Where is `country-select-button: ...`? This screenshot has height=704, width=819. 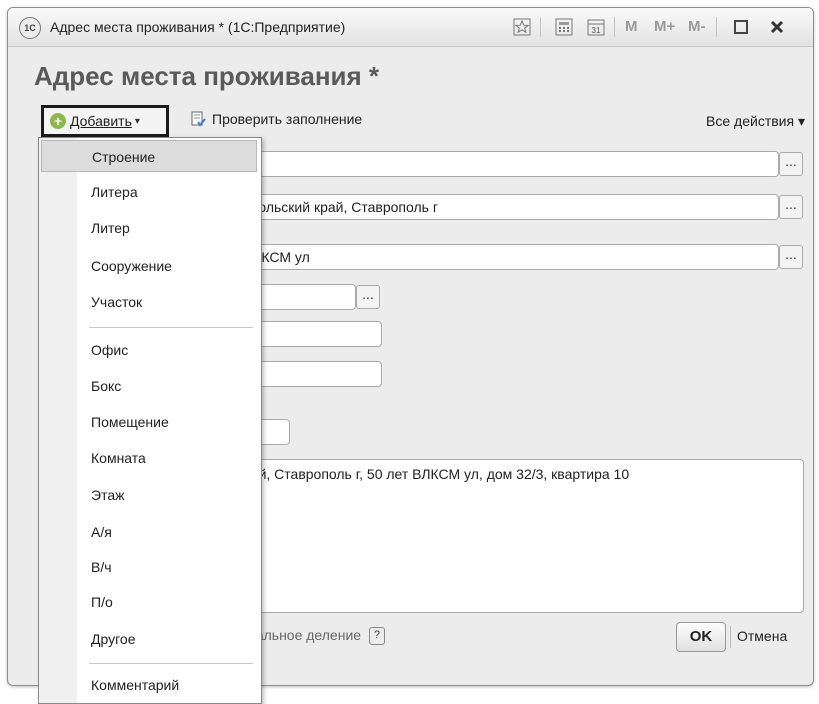
country-select-button: ... is located at coordinates (791, 164).